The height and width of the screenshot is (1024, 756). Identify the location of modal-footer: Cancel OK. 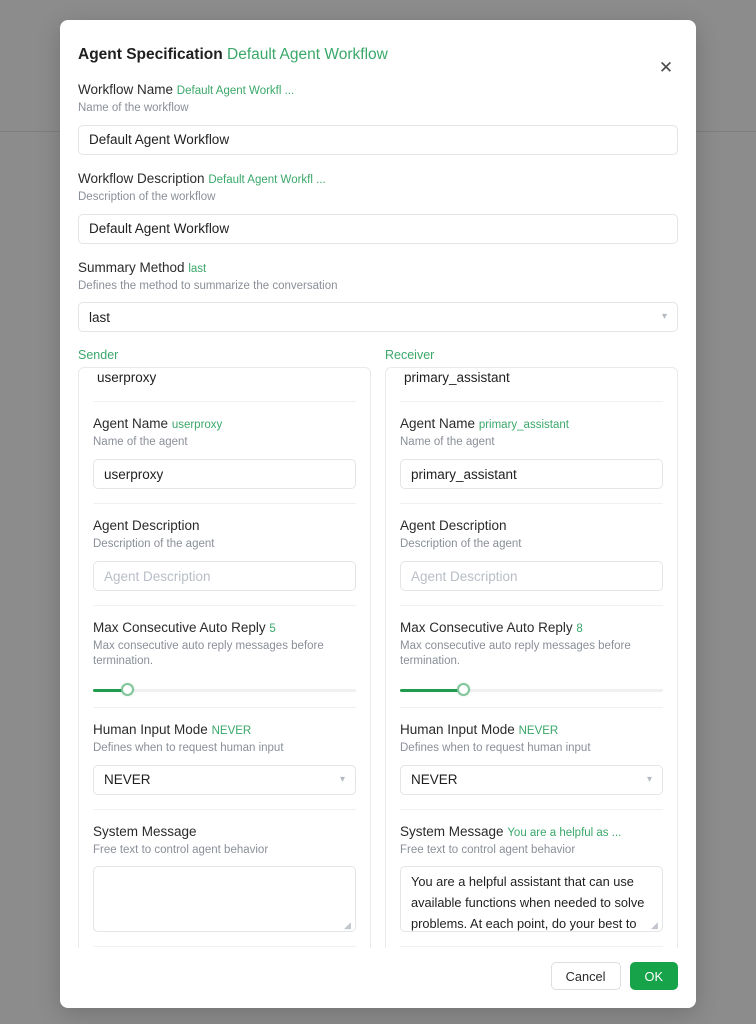
(378, 978).